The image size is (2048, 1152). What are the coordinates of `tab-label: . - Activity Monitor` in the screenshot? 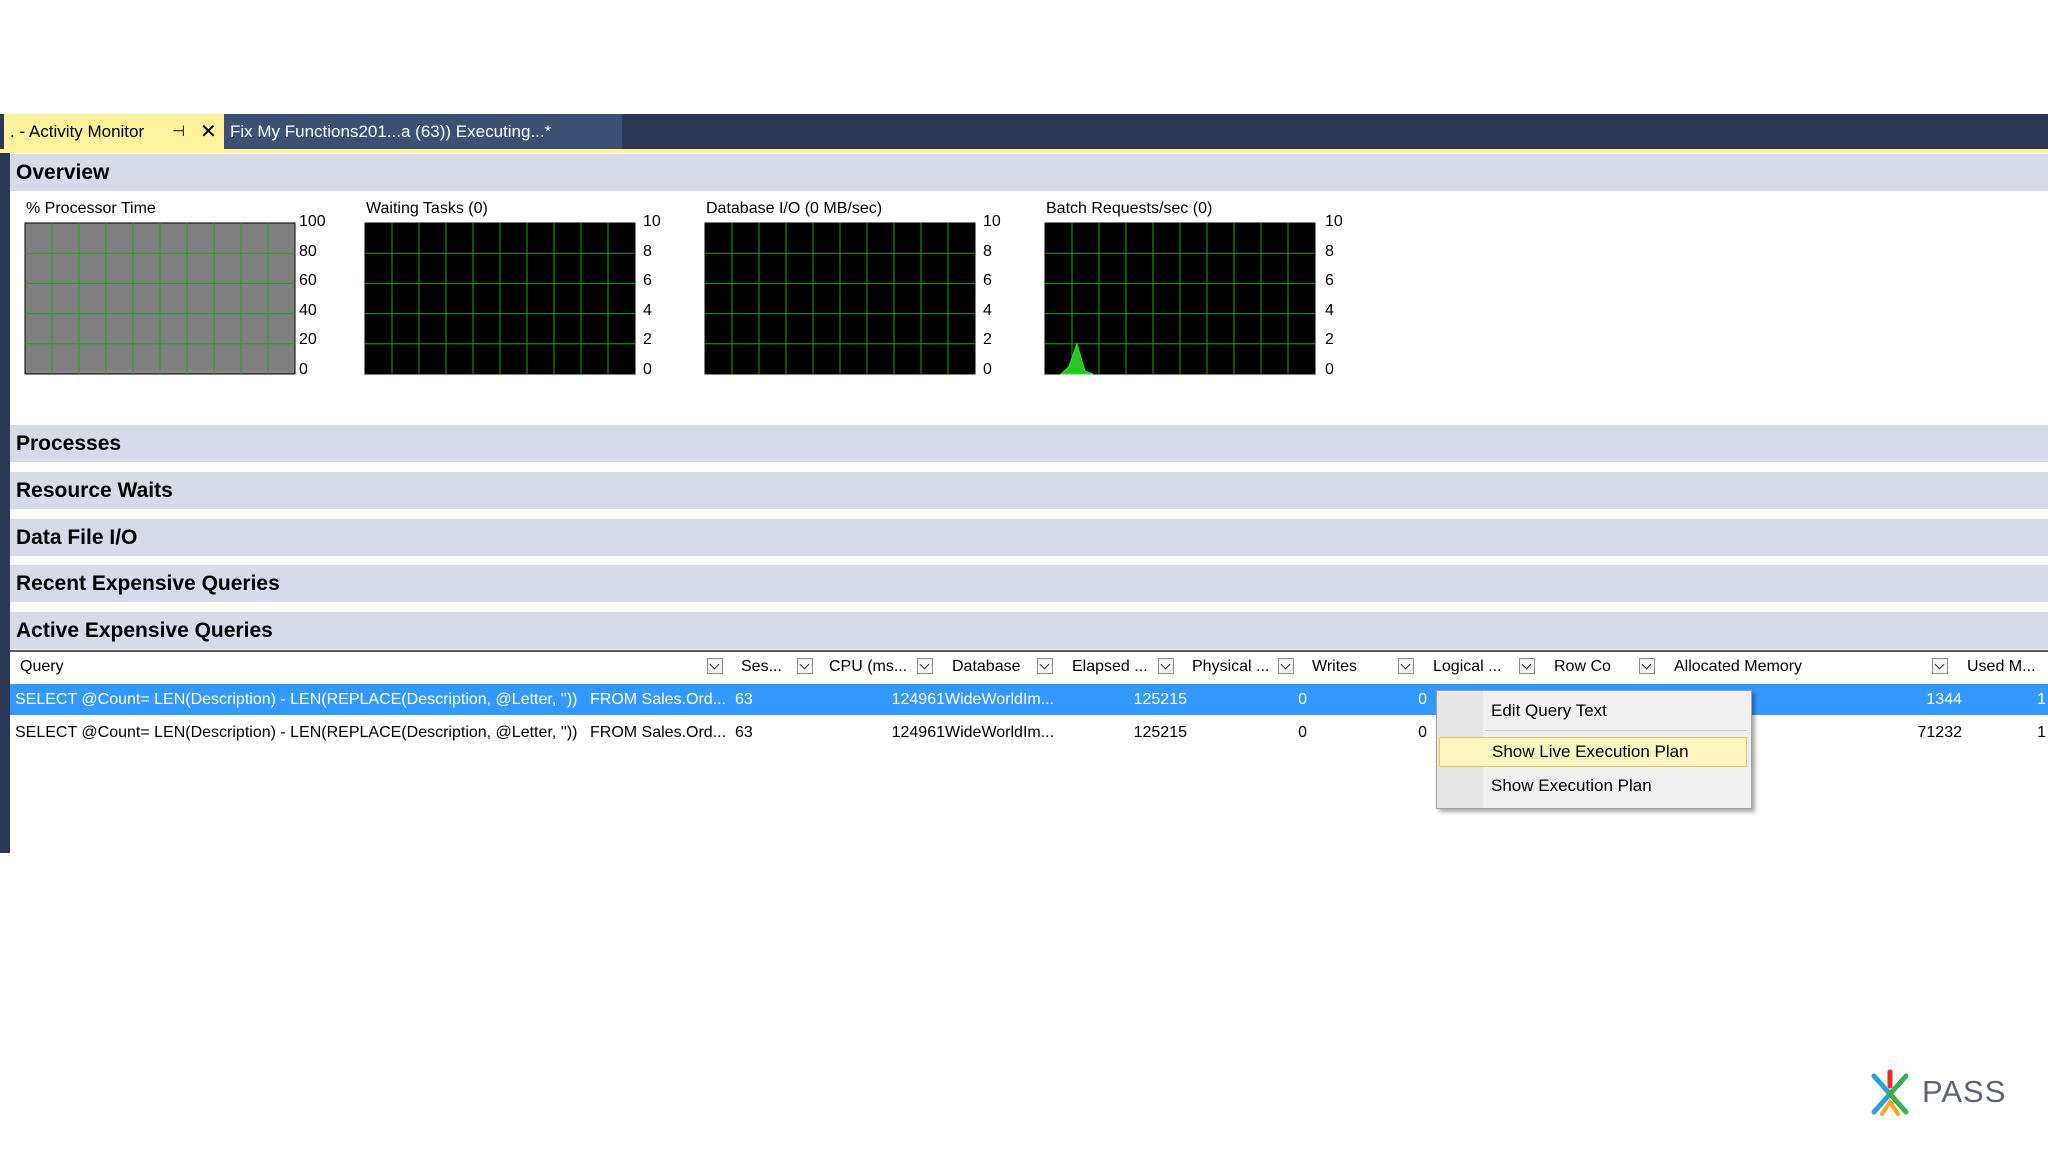 It's located at (77, 131).